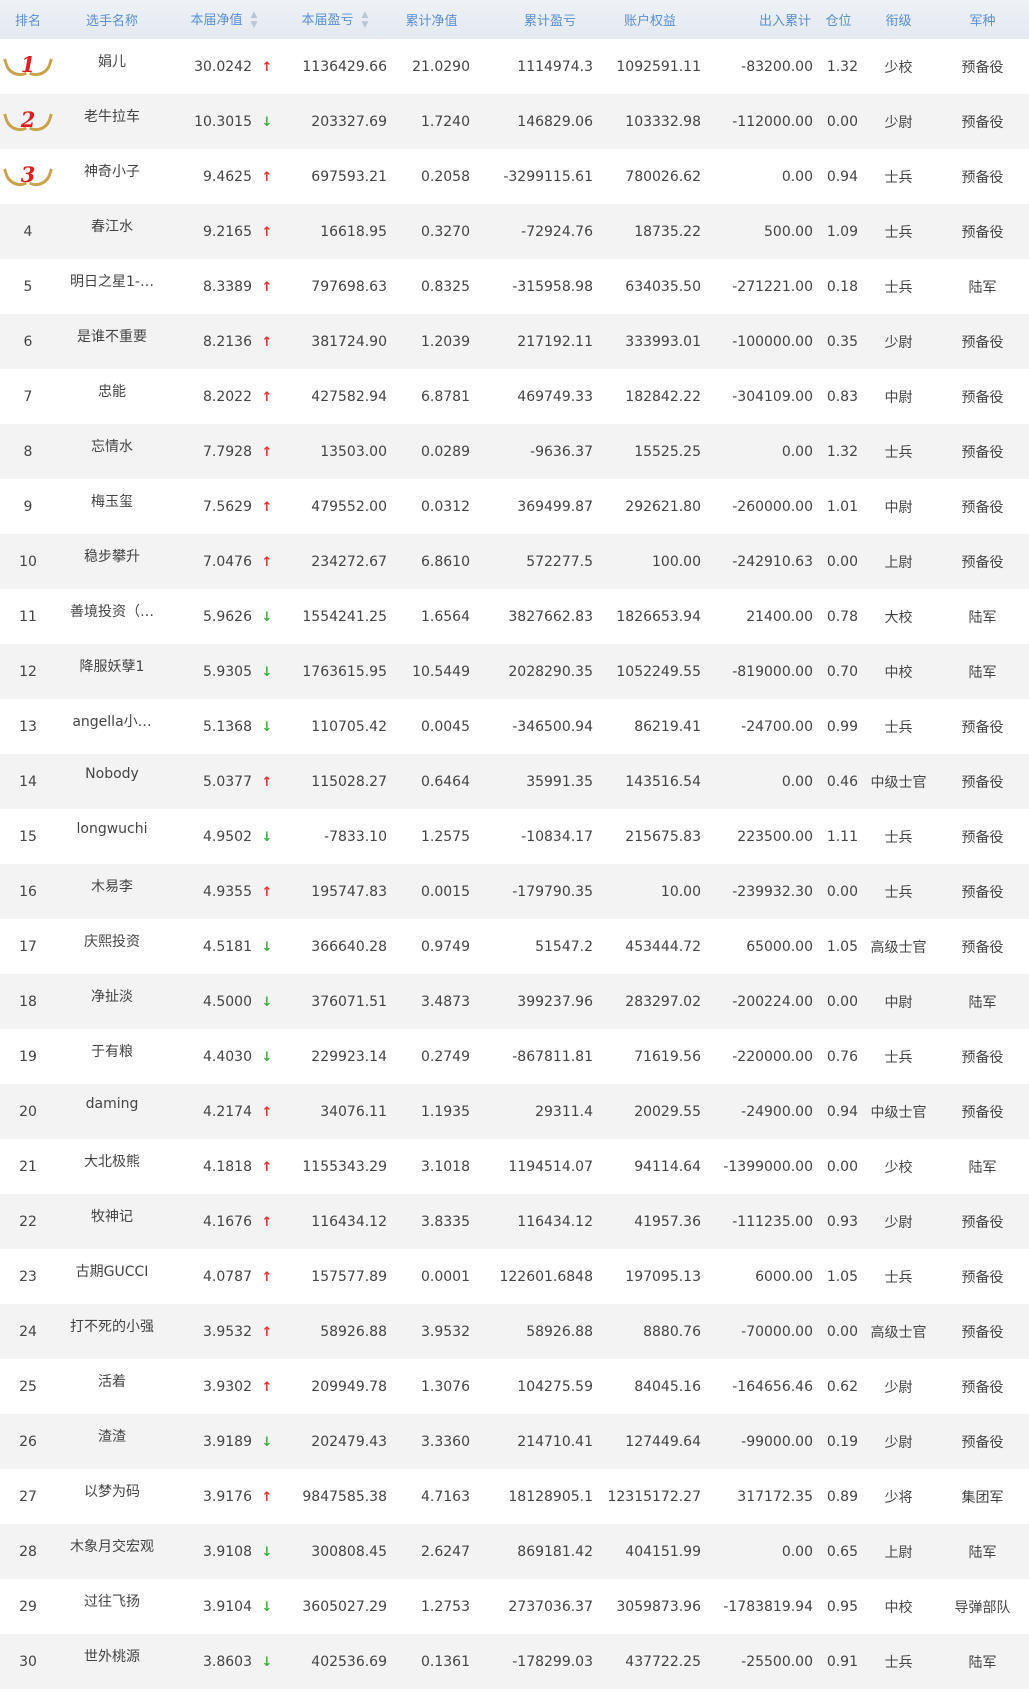 This screenshot has height=1693, width=1029. What do you see at coordinates (224, 19) in the screenshot?
I see `header-nav: 本届净值 ▲ ▼` at bounding box center [224, 19].